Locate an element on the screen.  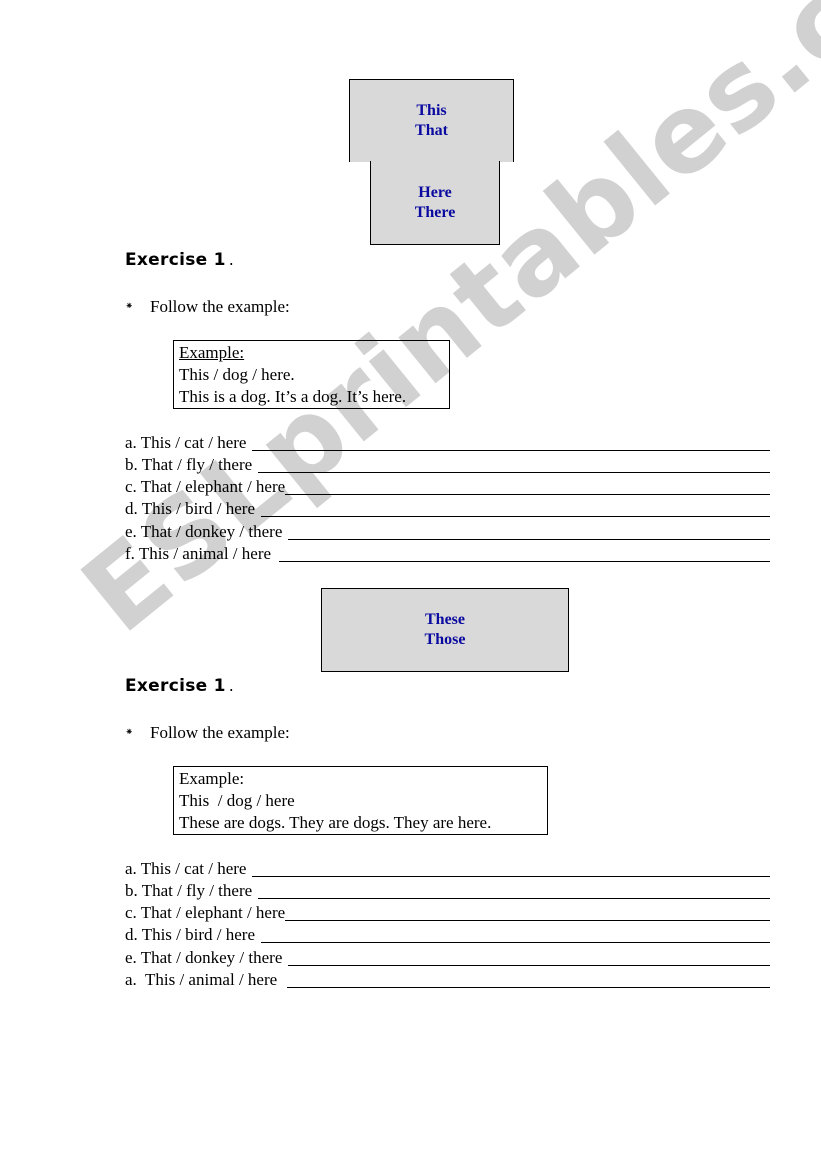
example-answer: This is a dog. It’s a dog. It’s here. is located at coordinates (293, 396).